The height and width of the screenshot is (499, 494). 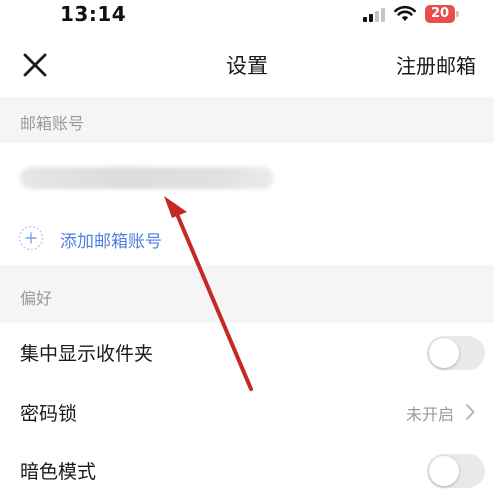 What do you see at coordinates (93, 14) in the screenshot?
I see `status-time: 13:14` at bounding box center [93, 14].